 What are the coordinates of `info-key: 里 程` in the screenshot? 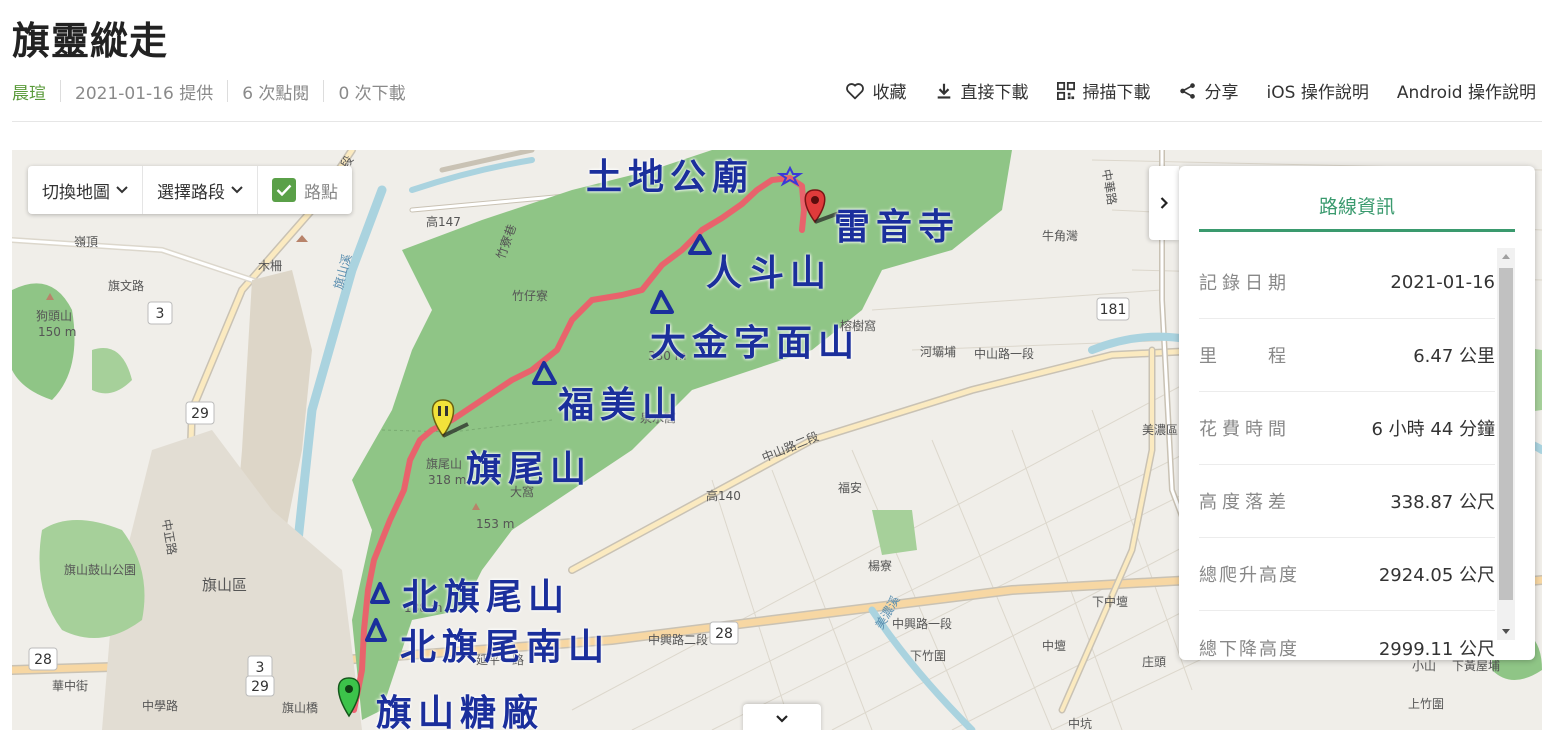 It's located at (1245, 356).